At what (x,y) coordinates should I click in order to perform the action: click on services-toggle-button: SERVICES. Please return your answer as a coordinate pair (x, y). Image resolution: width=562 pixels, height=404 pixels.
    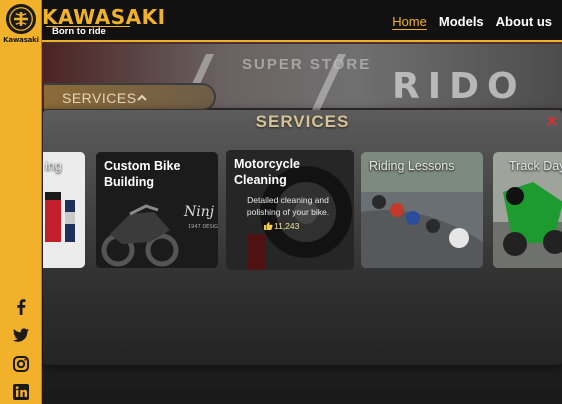
    Looking at the image, I should click on (130, 97).